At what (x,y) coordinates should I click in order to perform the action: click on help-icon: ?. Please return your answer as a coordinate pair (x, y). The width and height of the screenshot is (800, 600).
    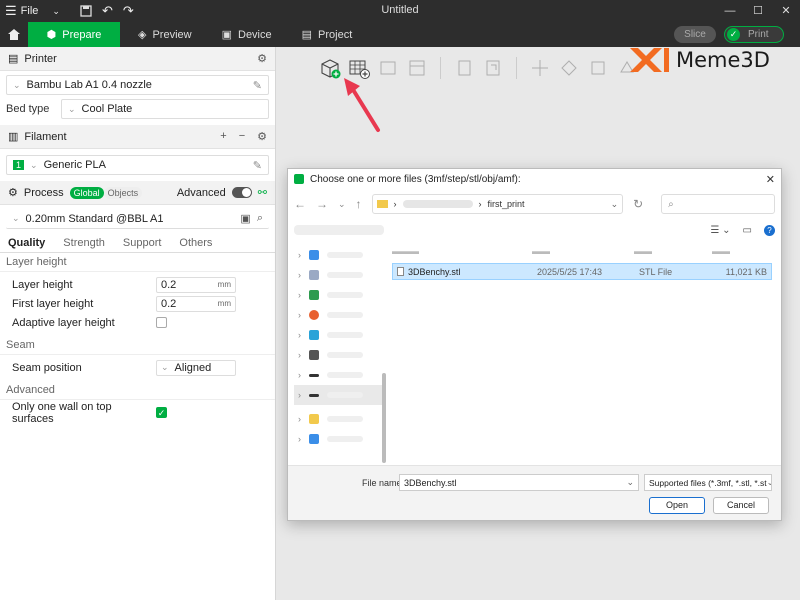
    Looking at the image, I should click on (769, 230).